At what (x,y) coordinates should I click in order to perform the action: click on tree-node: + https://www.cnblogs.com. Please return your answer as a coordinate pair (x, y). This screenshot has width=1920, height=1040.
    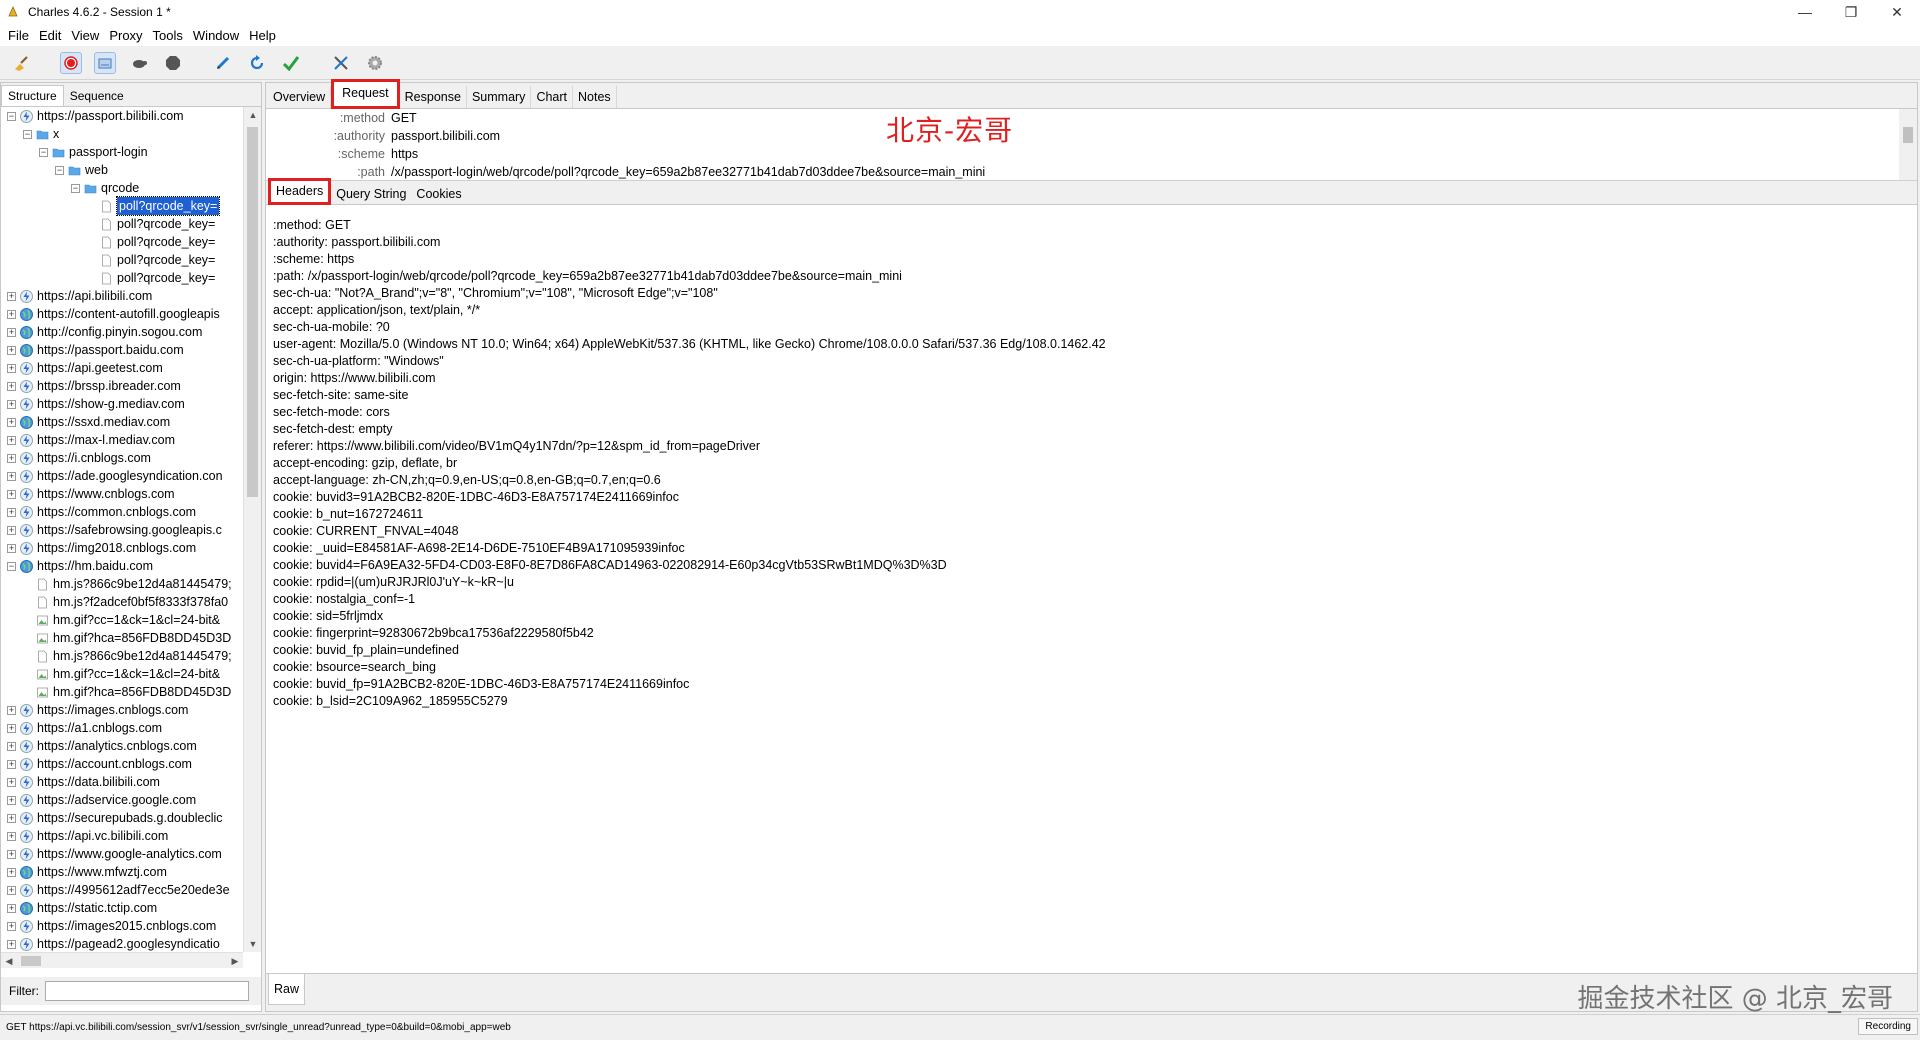
    Looking at the image, I should click on (122, 494).